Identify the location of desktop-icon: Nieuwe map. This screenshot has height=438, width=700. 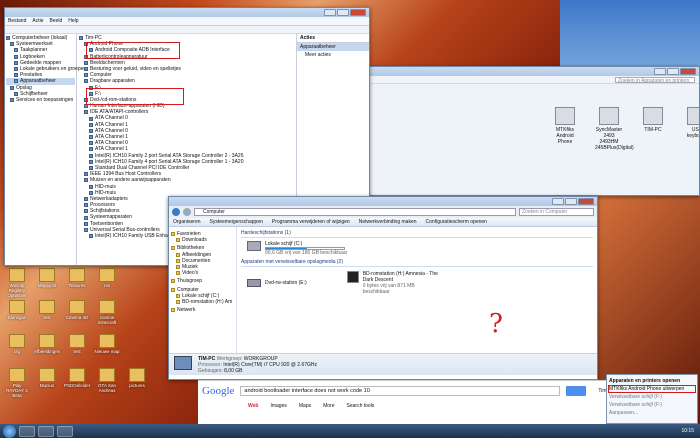
(107, 344).